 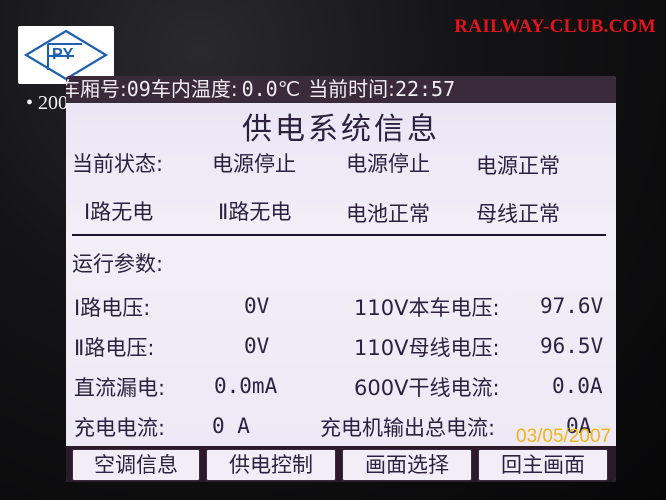 What do you see at coordinates (427, 388) in the screenshot?
I see `trunk-600v-label: 600V干线电流:` at bounding box center [427, 388].